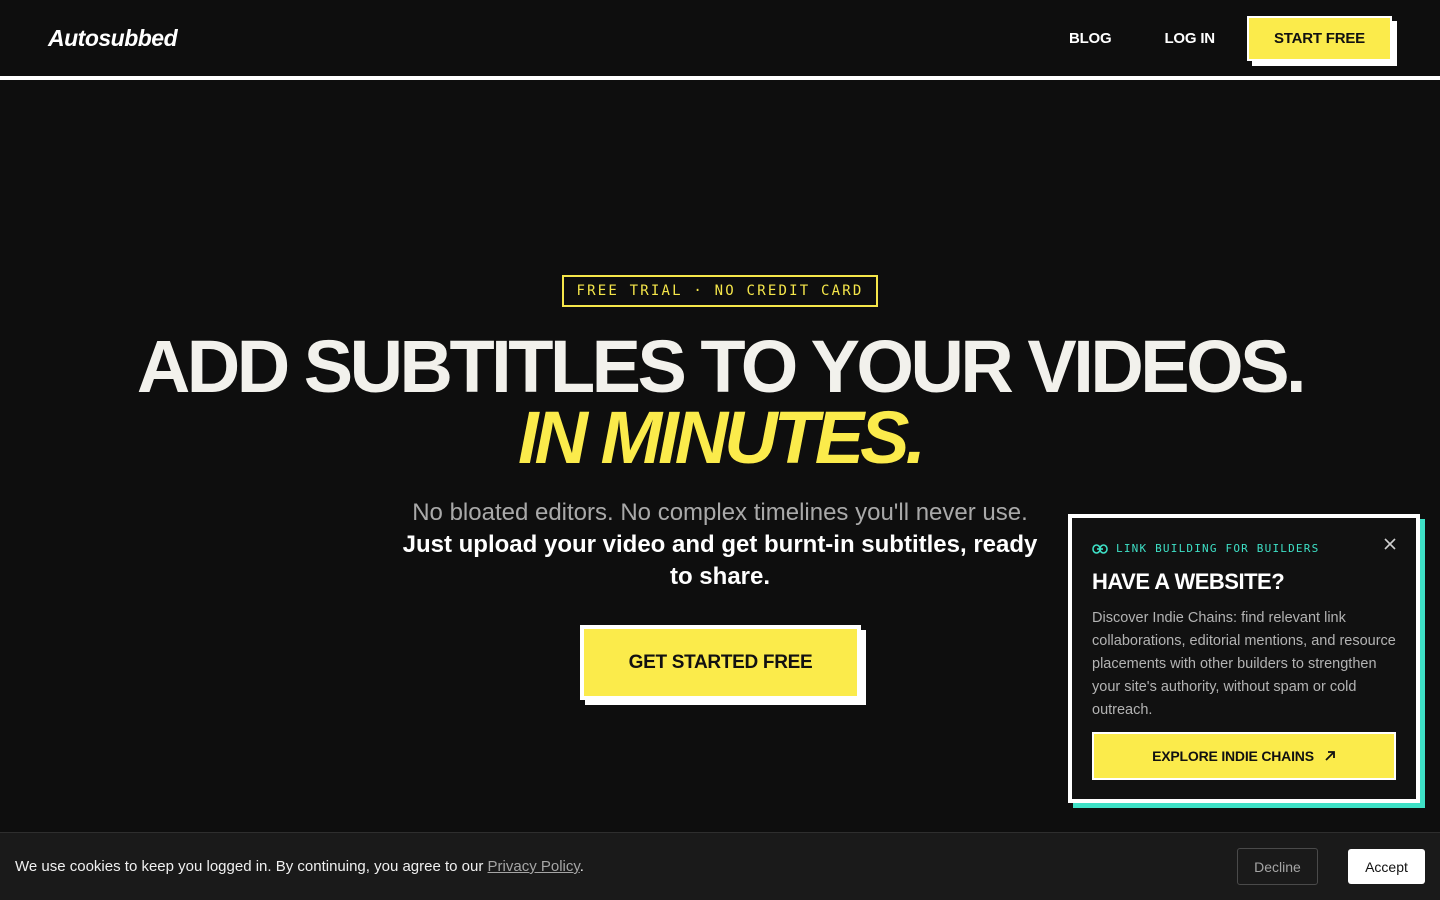 The height and width of the screenshot is (900, 1440). Describe the element at coordinates (720, 291) in the screenshot. I see `free-trial-badge: FREE TRIAL · NO CREDIT CARD` at that location.